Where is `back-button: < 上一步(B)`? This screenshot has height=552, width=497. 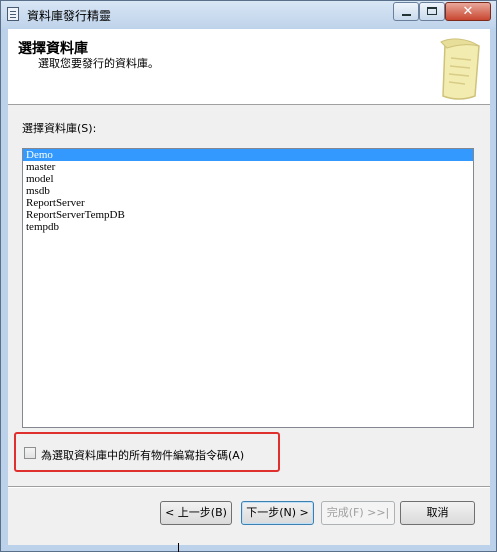 back-button: < 上一步(B) is located at coordinates (196, 513).